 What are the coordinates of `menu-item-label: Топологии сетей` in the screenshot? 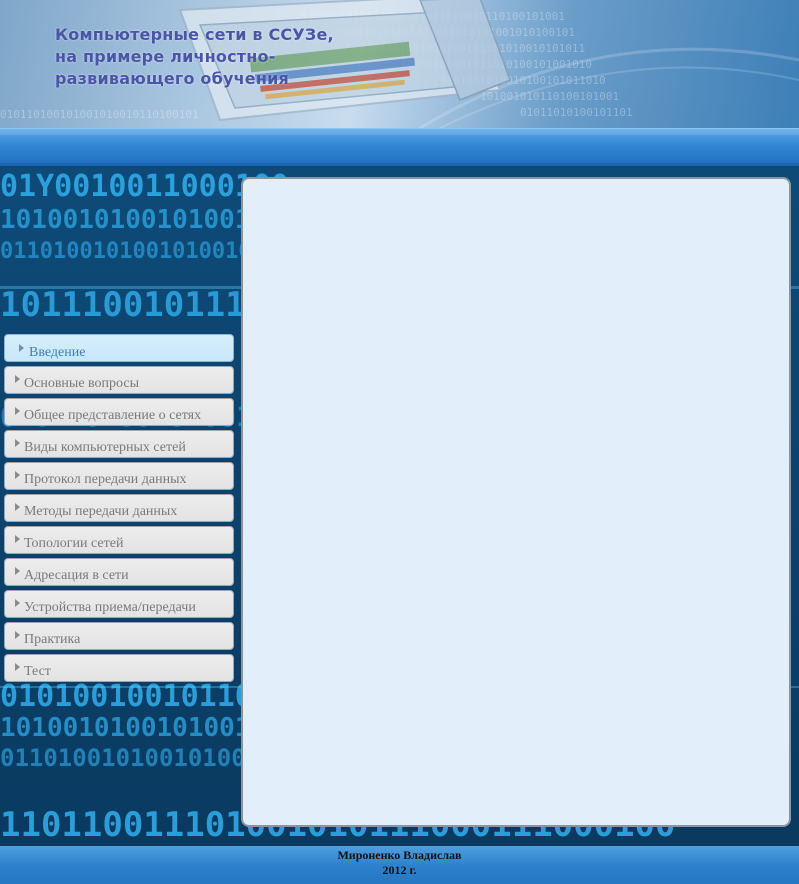 It's located at (74, 543).